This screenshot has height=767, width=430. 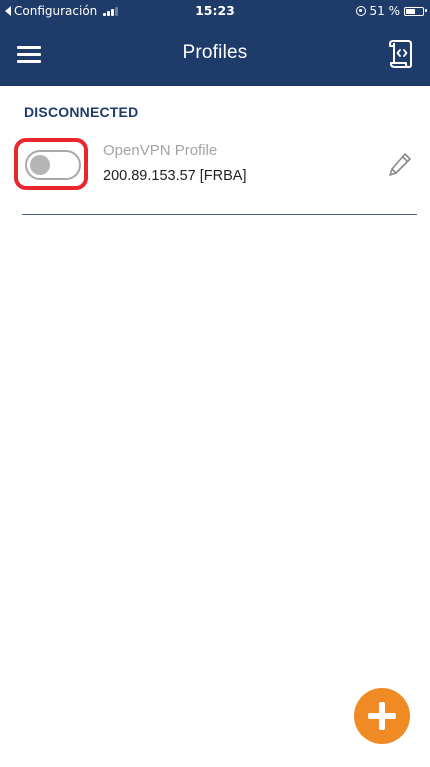 What do you see at coordinates (382, 716) in the screenshot?
I see `add-profile-button` at bounding box center [382, 716].